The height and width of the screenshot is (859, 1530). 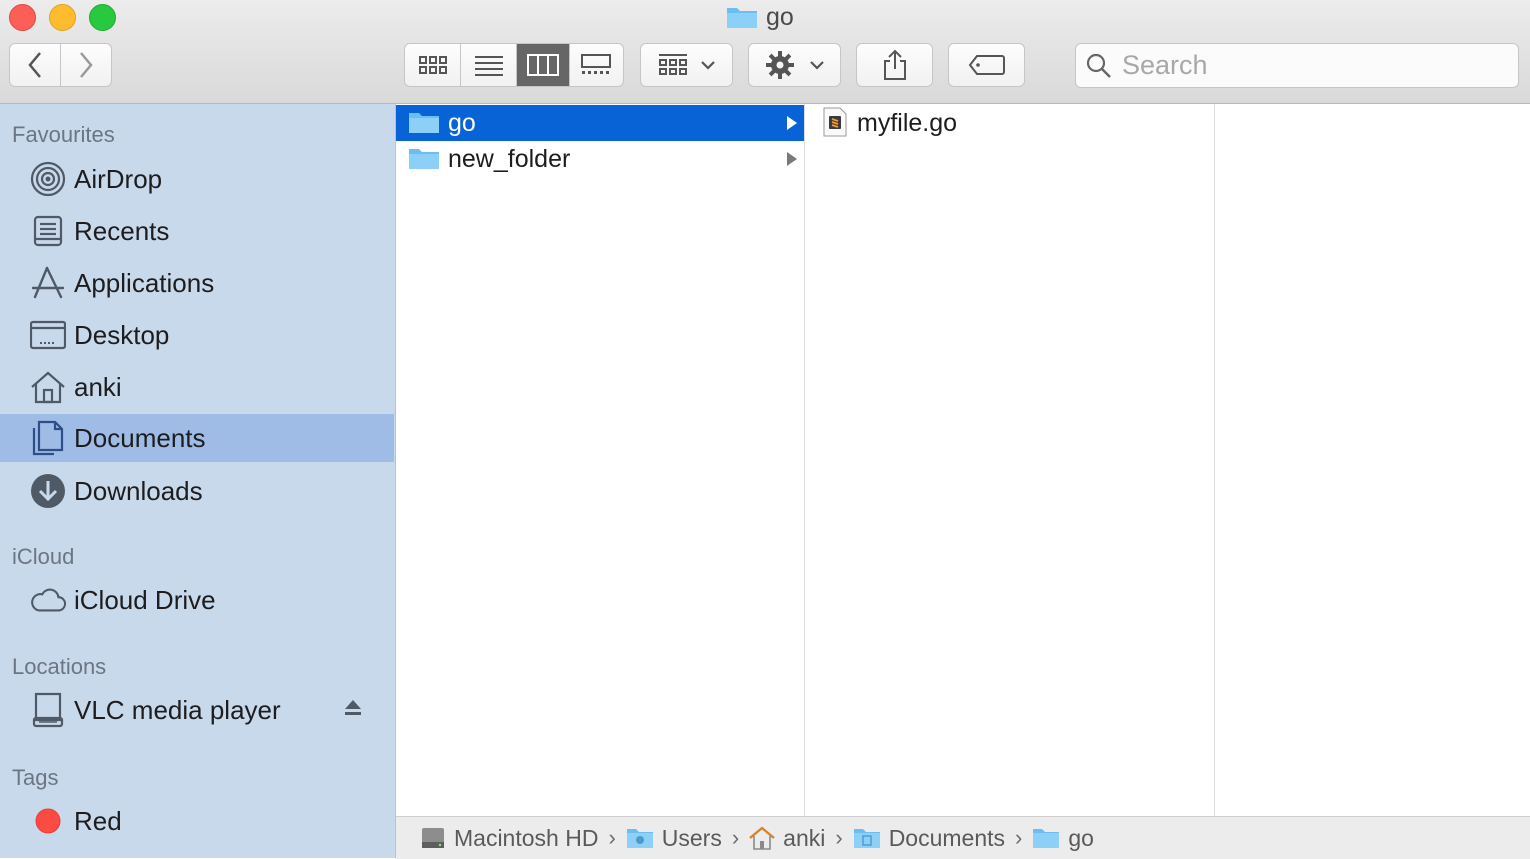 What do you see at coordinates (947, 837) in the screenshot?
I see `path-item-label: Documents` at bounding box center [947, 837].